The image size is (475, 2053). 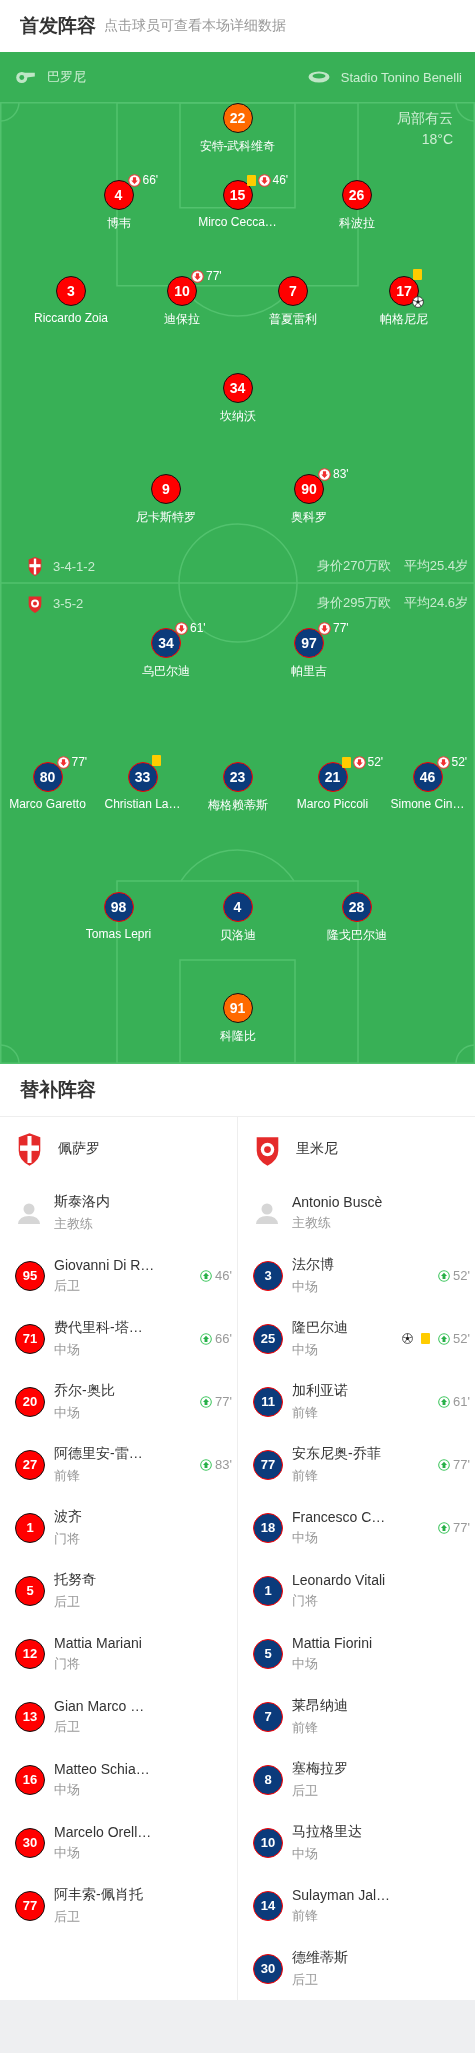 What do you see at coordinates (142, 777) in the screenshot?
I see `jersey-number: 33` at bounding box center [142, 777].